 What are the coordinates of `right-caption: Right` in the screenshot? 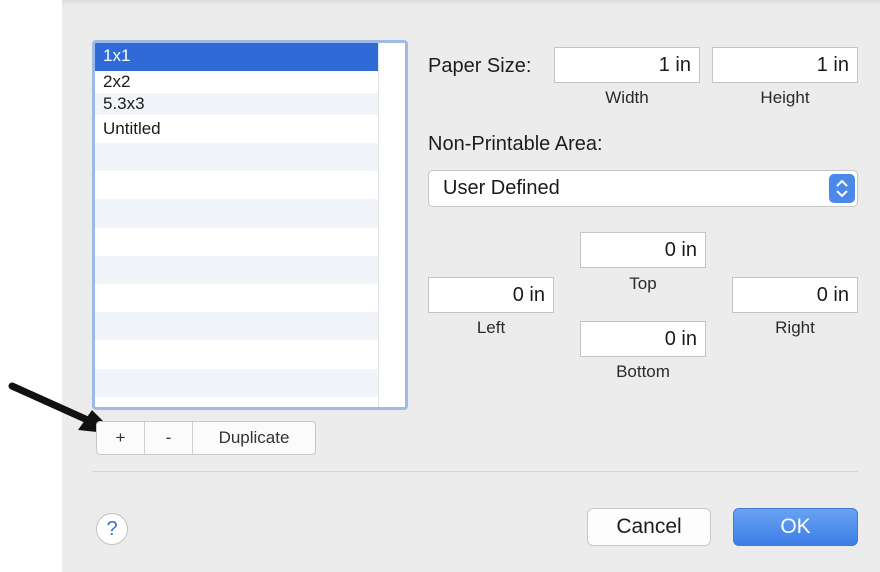 It's located at (795, 327).